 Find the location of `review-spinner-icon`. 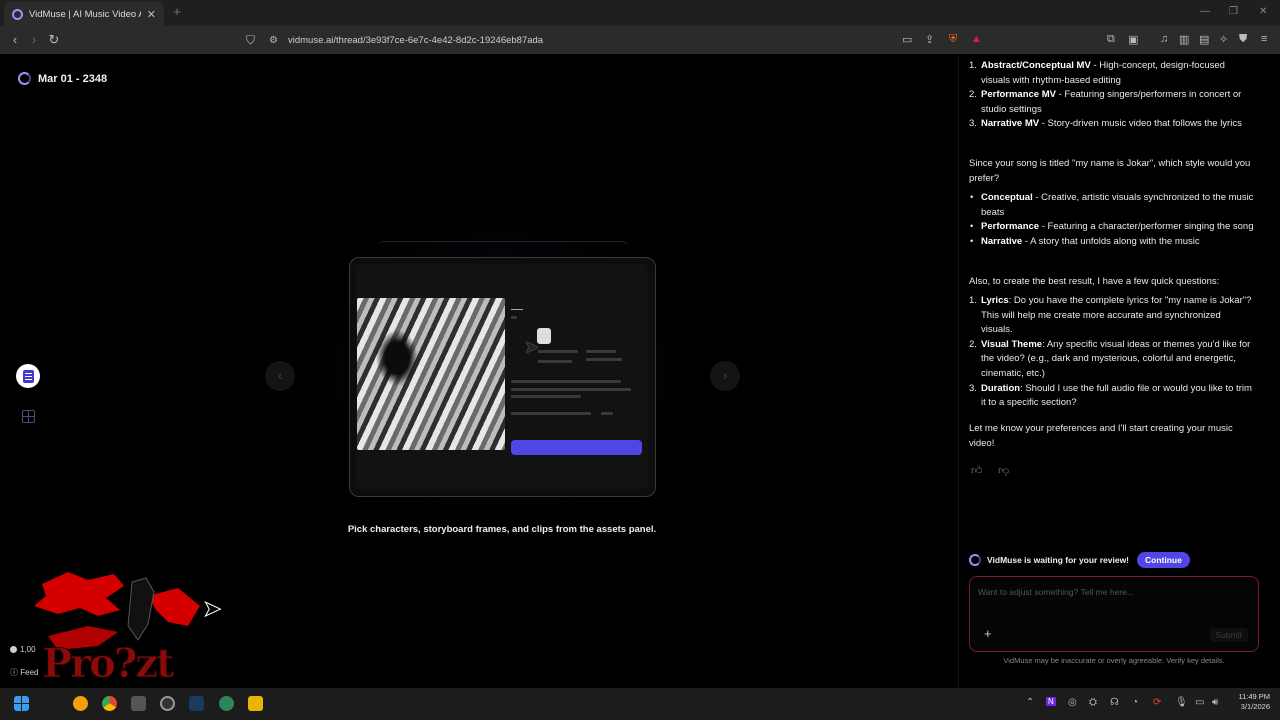

review-spinner-icon is located at coordinates (975, 560).